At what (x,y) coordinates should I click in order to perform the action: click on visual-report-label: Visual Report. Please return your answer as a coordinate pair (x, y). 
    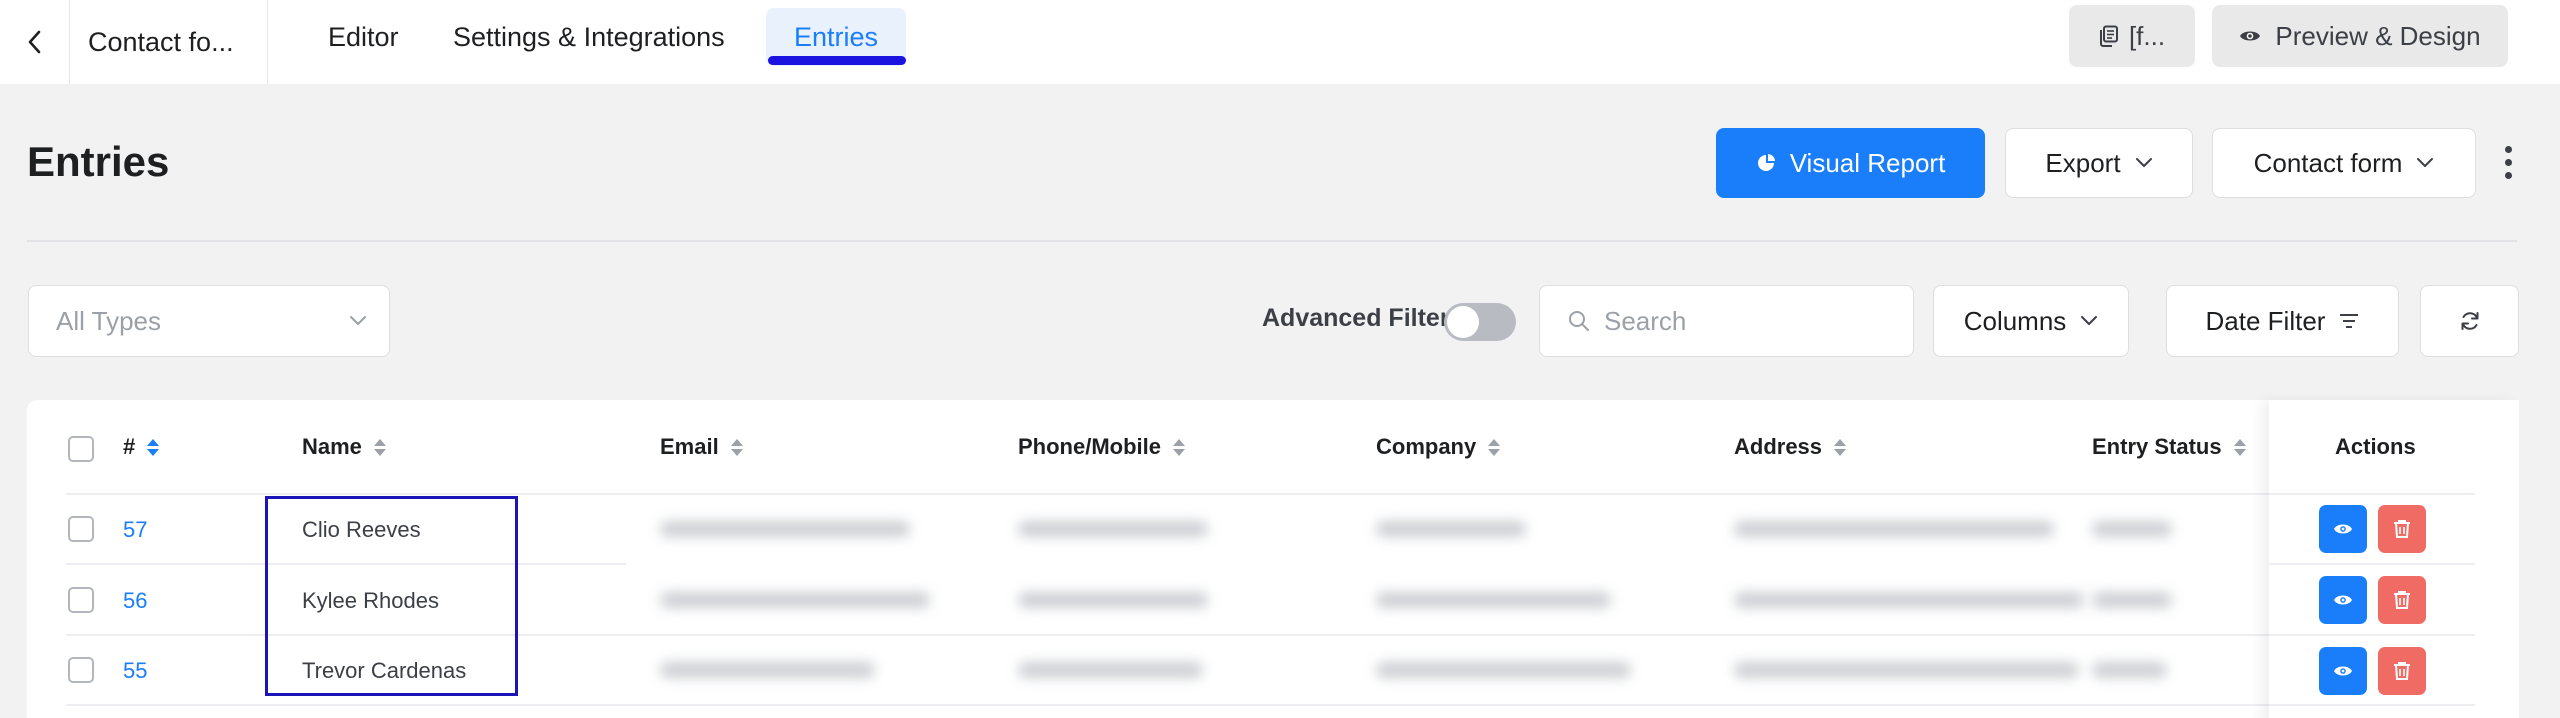
    Looking at the image, I should click on (1867, 162).